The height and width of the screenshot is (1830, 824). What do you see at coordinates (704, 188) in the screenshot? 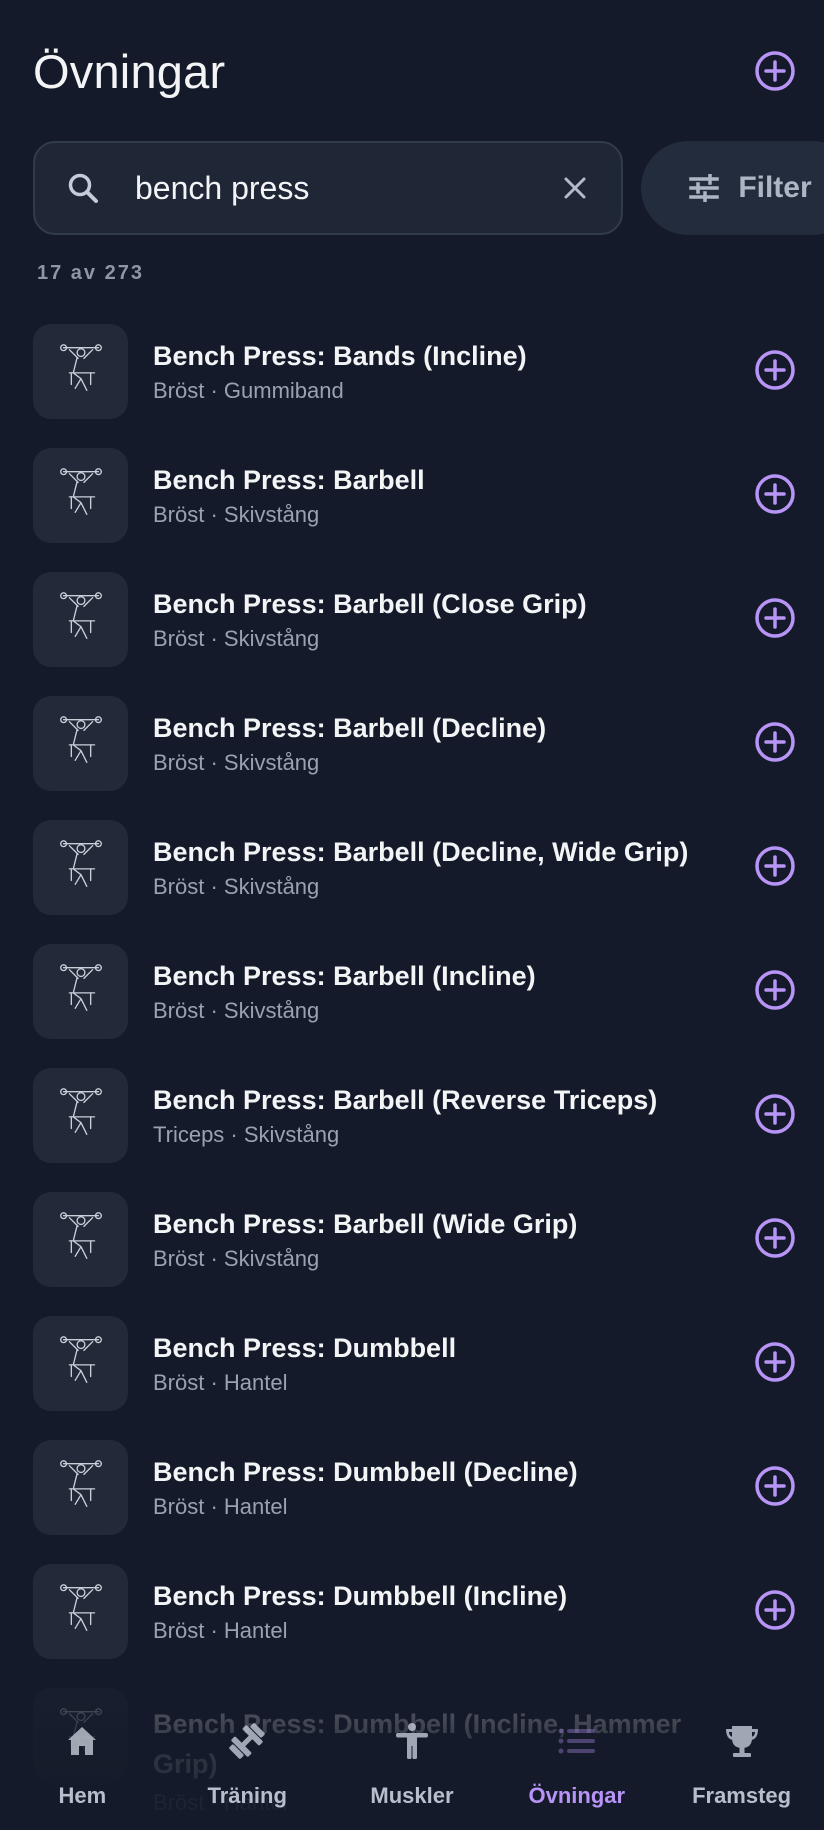
I see `sliders-icon` at bounding box center [704, 188].